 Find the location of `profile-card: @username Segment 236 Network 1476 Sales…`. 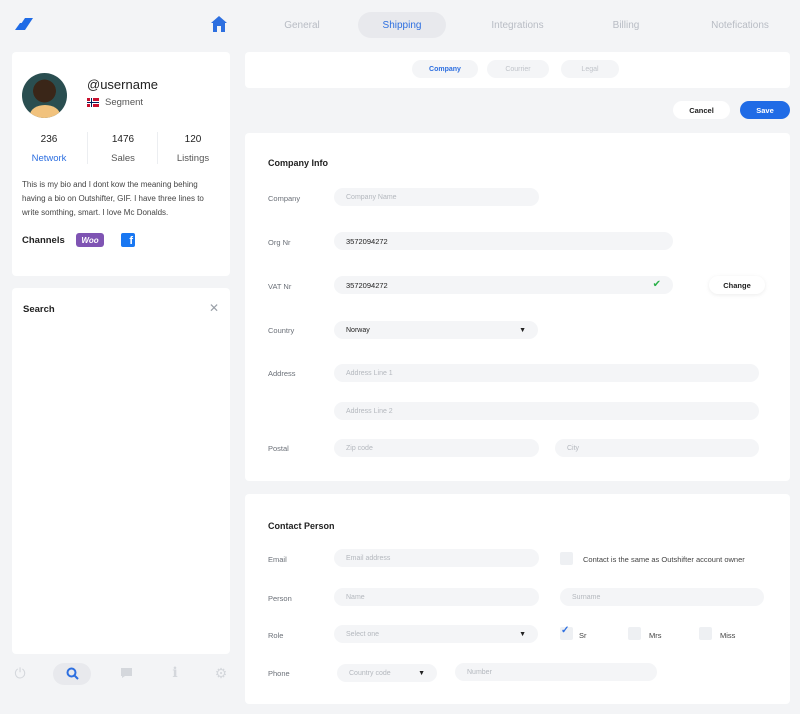

profile-card: @username Segment 236 Network 1476 Sales… is located at coordinates (121, 164).